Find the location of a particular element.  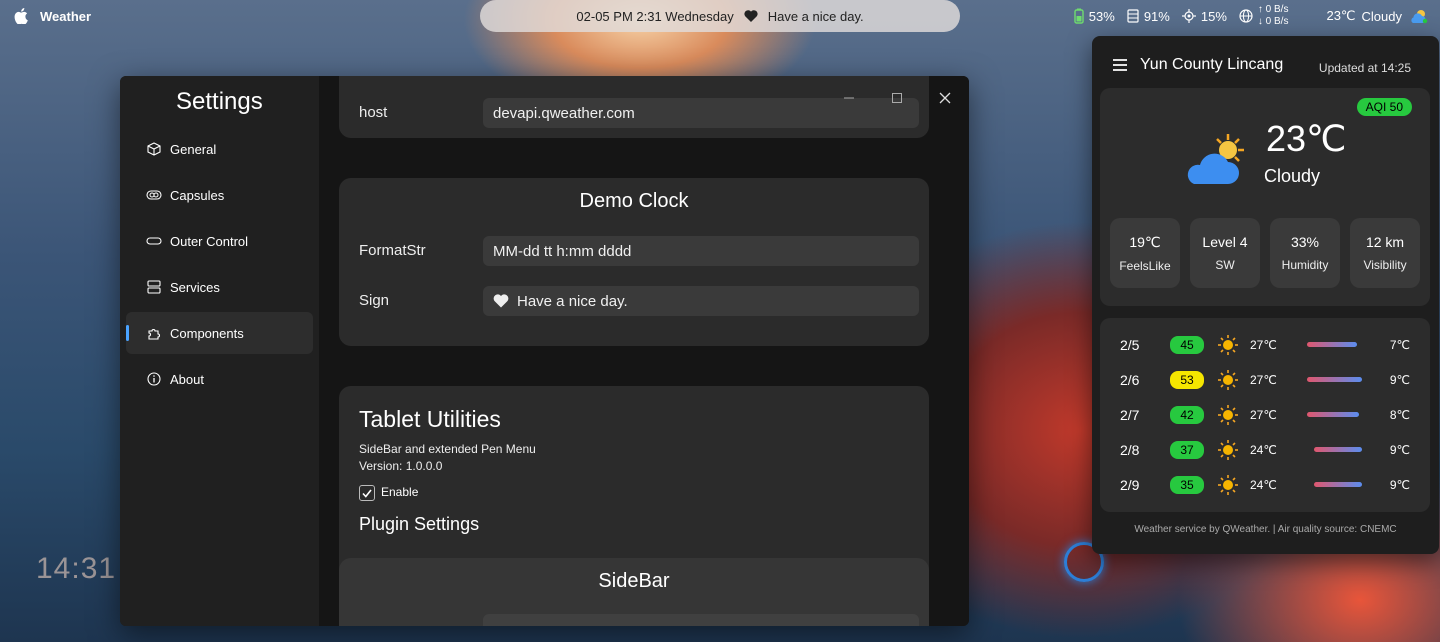

sidebar-subcard: SideBar is located at coordinates (634, 592).